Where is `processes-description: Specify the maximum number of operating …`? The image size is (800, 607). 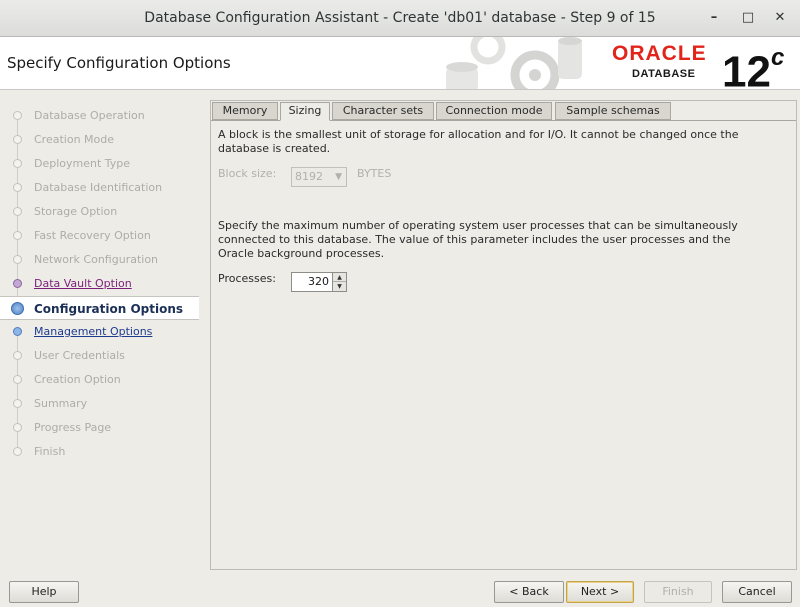 processes-description: Specify the maximum number of operating … is located at coordinates (478, 239).